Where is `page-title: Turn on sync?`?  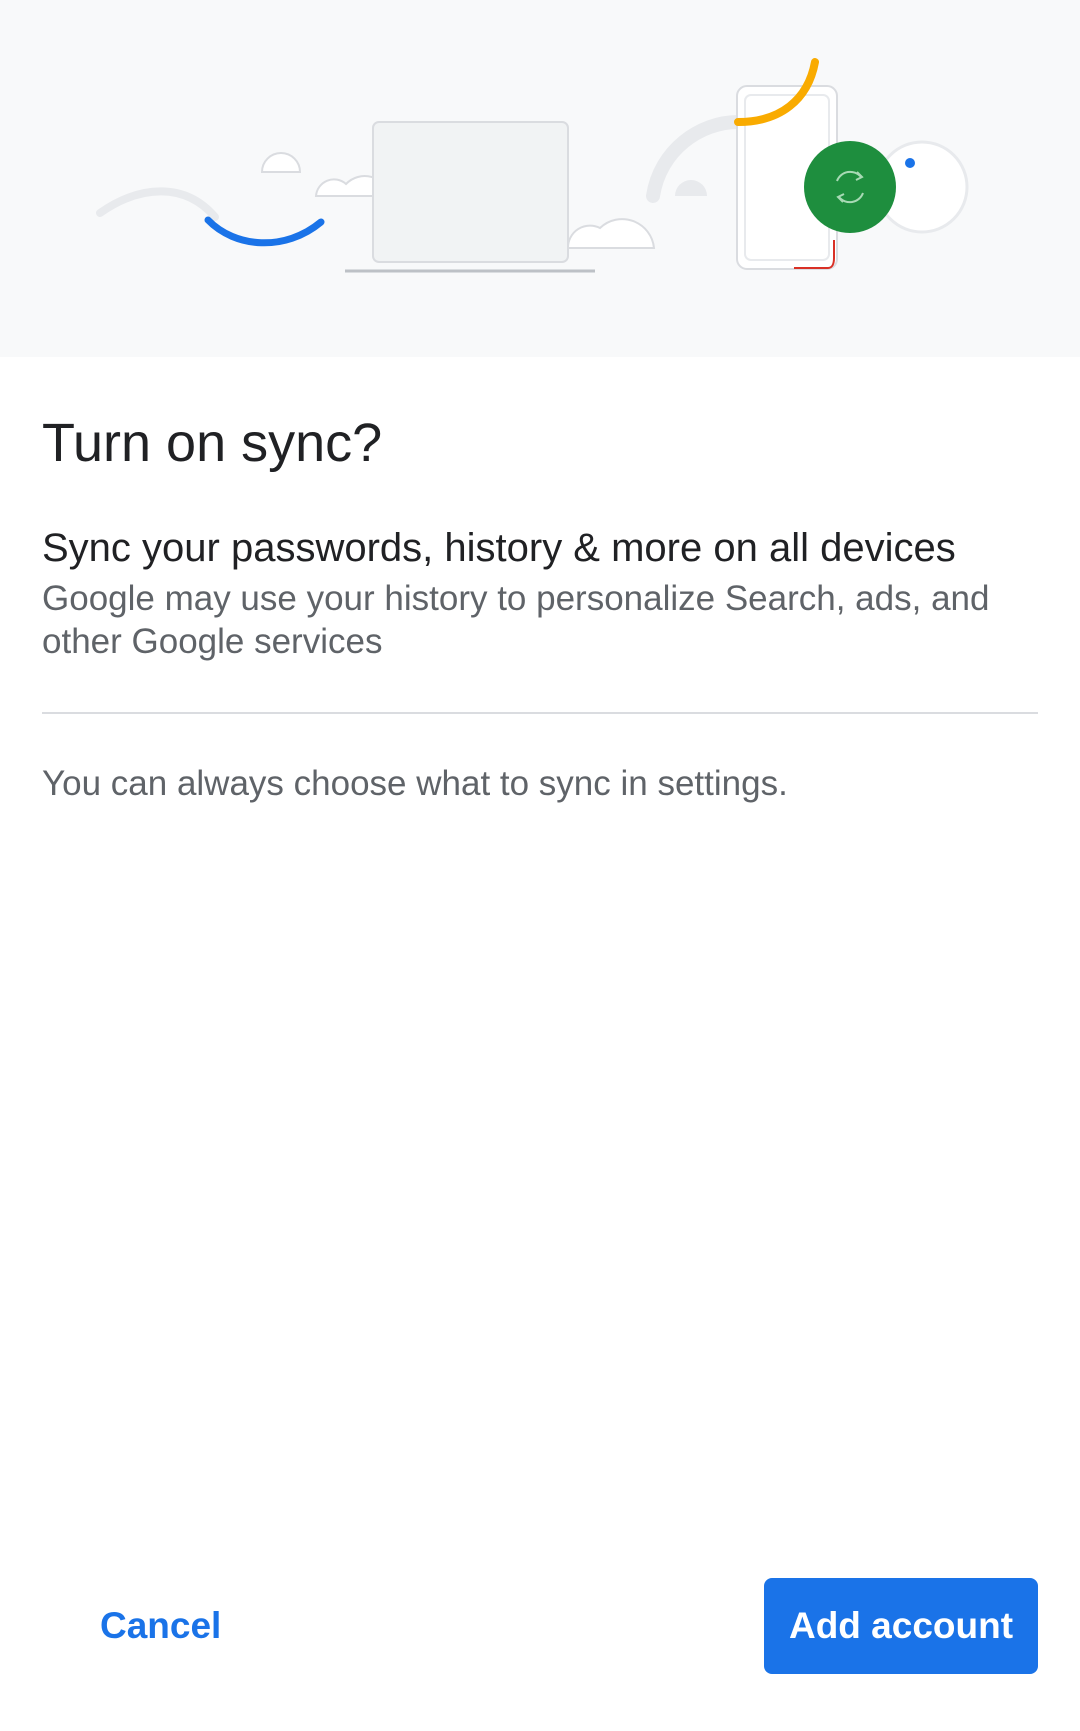 page-title: Turn on sync? is located at coordinates (212, 443).